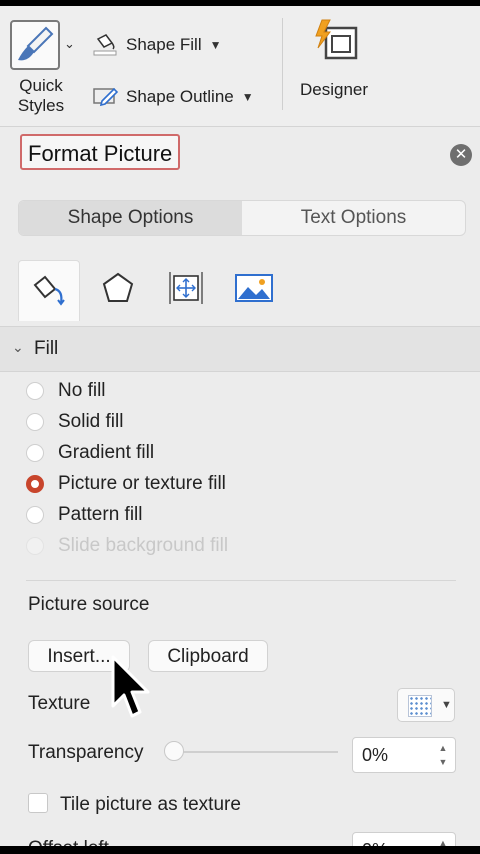 The width and height of the screenshot is (480, 854). Describe the element at coordinates (404, 839) in the screenshot. I see `offset-left-stepper: 0% ▲▼` at that location.